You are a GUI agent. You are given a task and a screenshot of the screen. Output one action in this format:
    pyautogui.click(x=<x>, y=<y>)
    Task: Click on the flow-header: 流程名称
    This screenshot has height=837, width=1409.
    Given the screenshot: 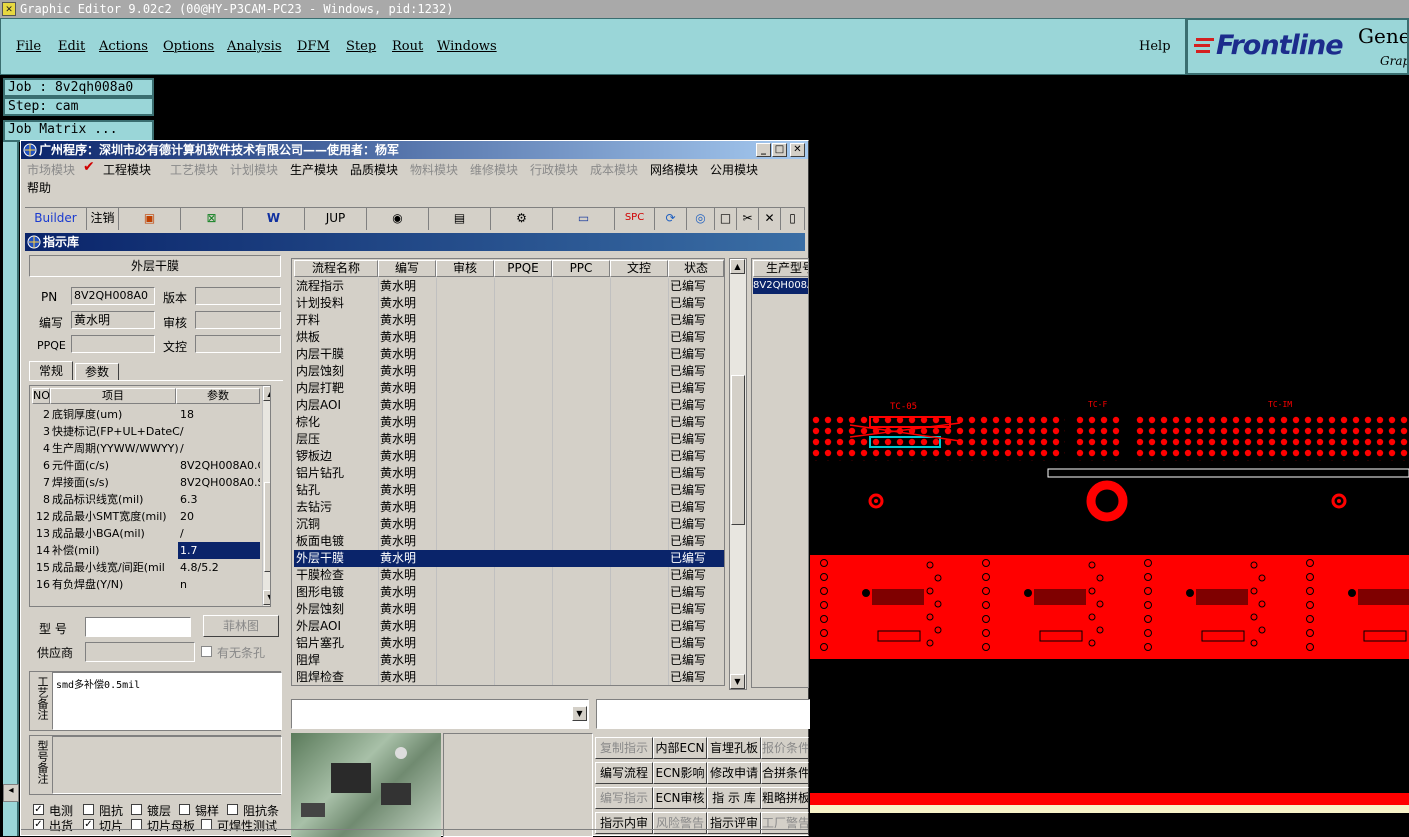 What is the action you would take?
    pyautogui.click(x=336, y=268)
    